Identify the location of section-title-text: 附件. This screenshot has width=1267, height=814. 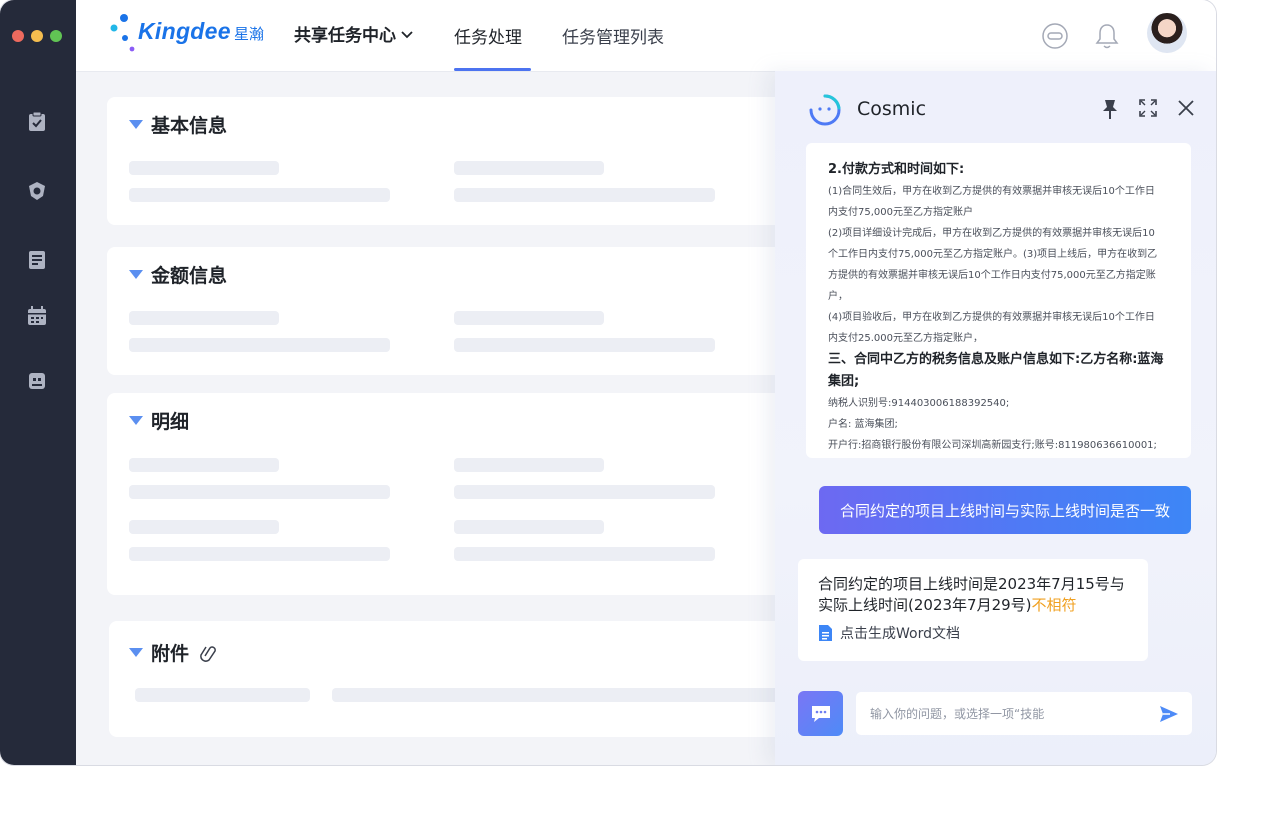
(170, 654).